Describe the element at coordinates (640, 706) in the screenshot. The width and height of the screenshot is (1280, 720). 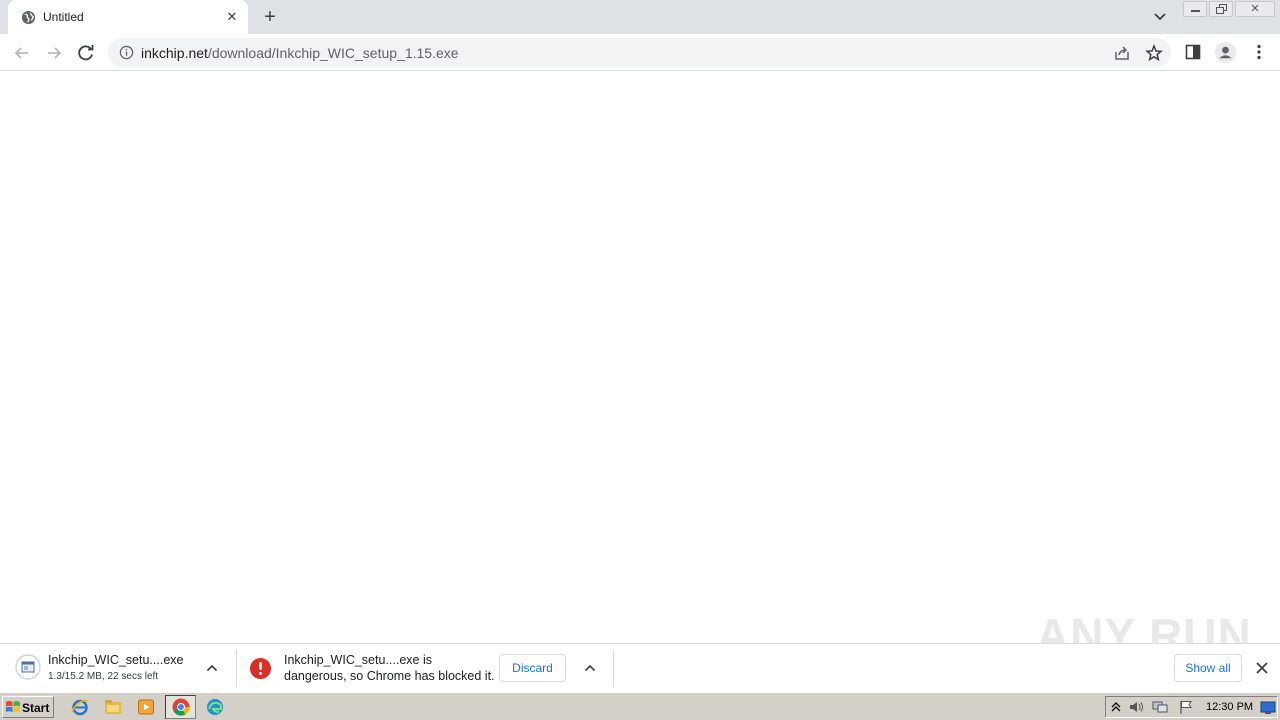
I see `taskbar: Start 12:30 PM` at that location.